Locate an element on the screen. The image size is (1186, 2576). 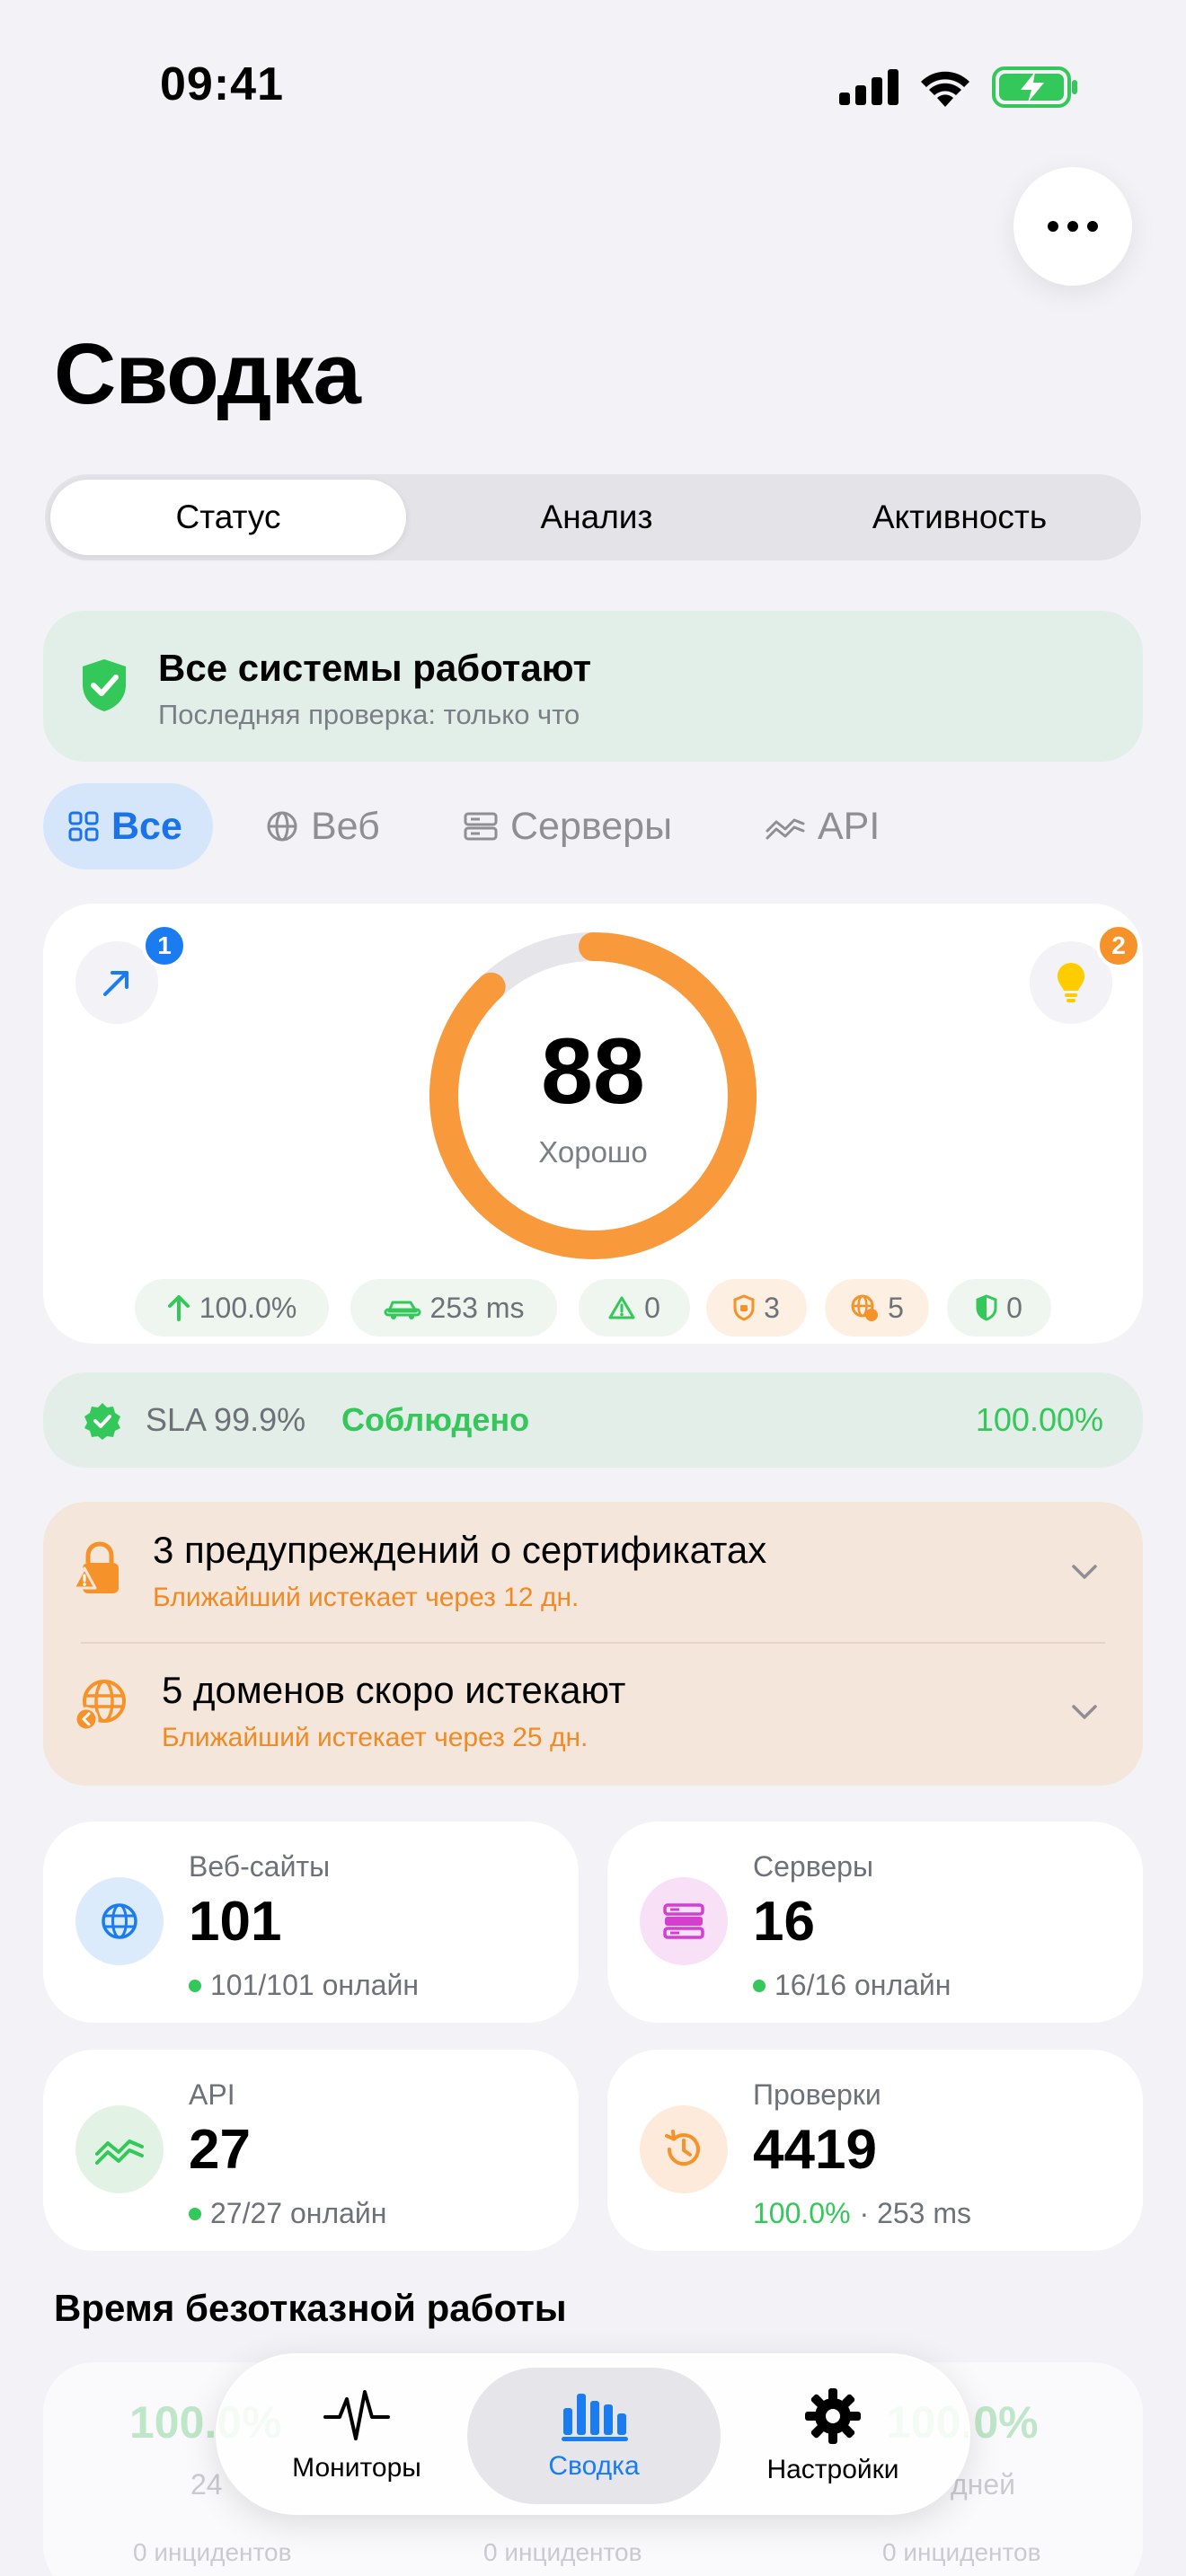
sla-status: Соблюдено is located at coordinates (435, 1419).